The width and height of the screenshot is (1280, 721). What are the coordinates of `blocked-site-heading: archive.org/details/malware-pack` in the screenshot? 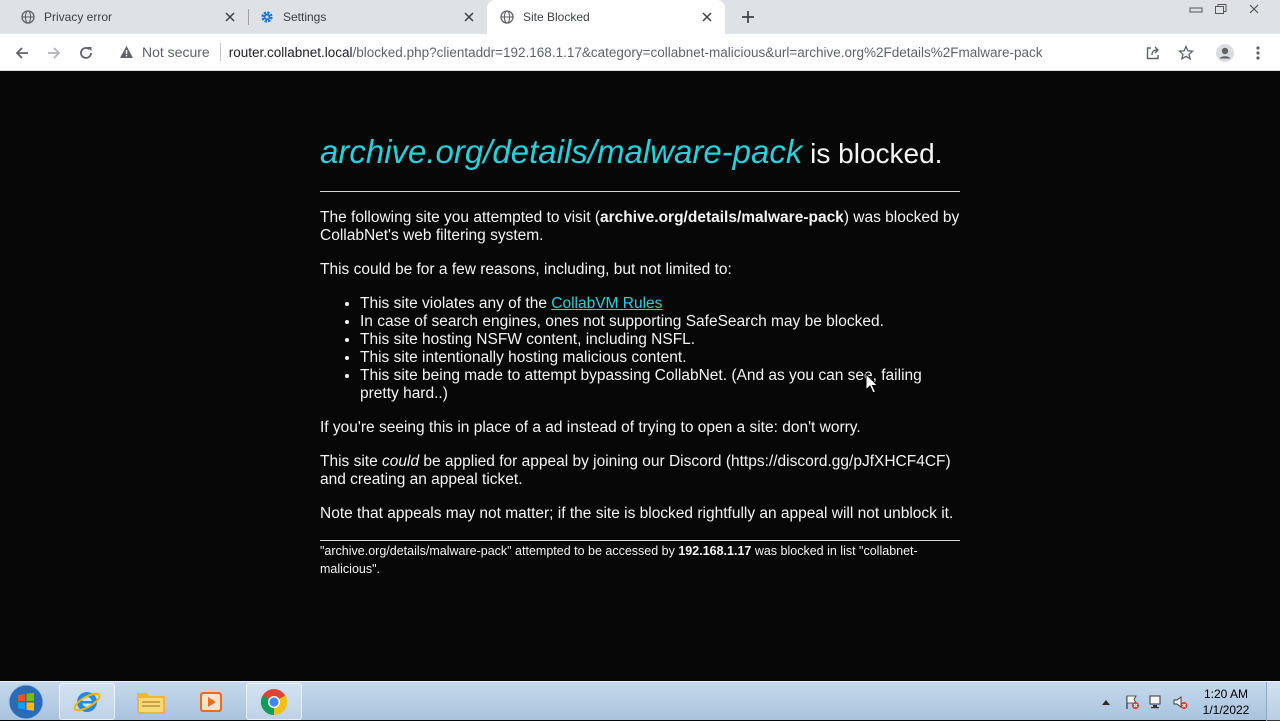 It's located at (561, 151).